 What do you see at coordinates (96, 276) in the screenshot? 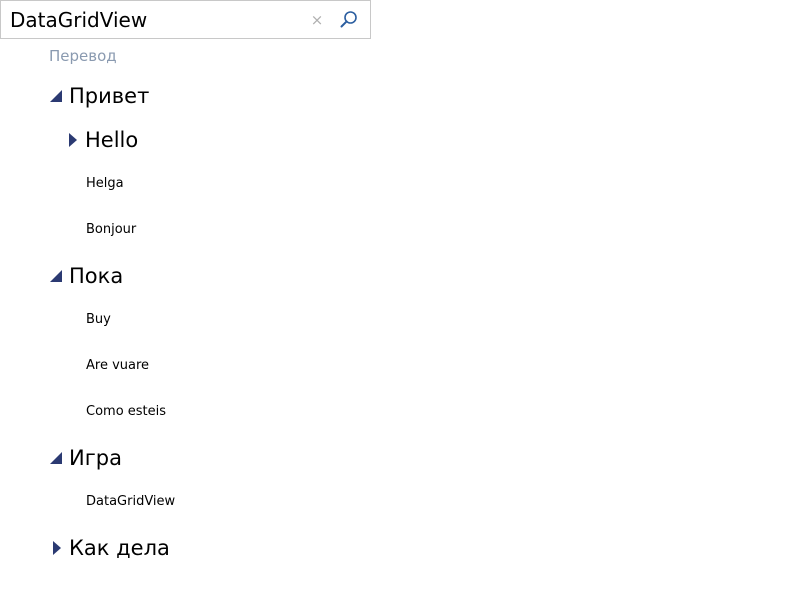
I see `tree-node-label: Пока` at bounding box center [96, 276].